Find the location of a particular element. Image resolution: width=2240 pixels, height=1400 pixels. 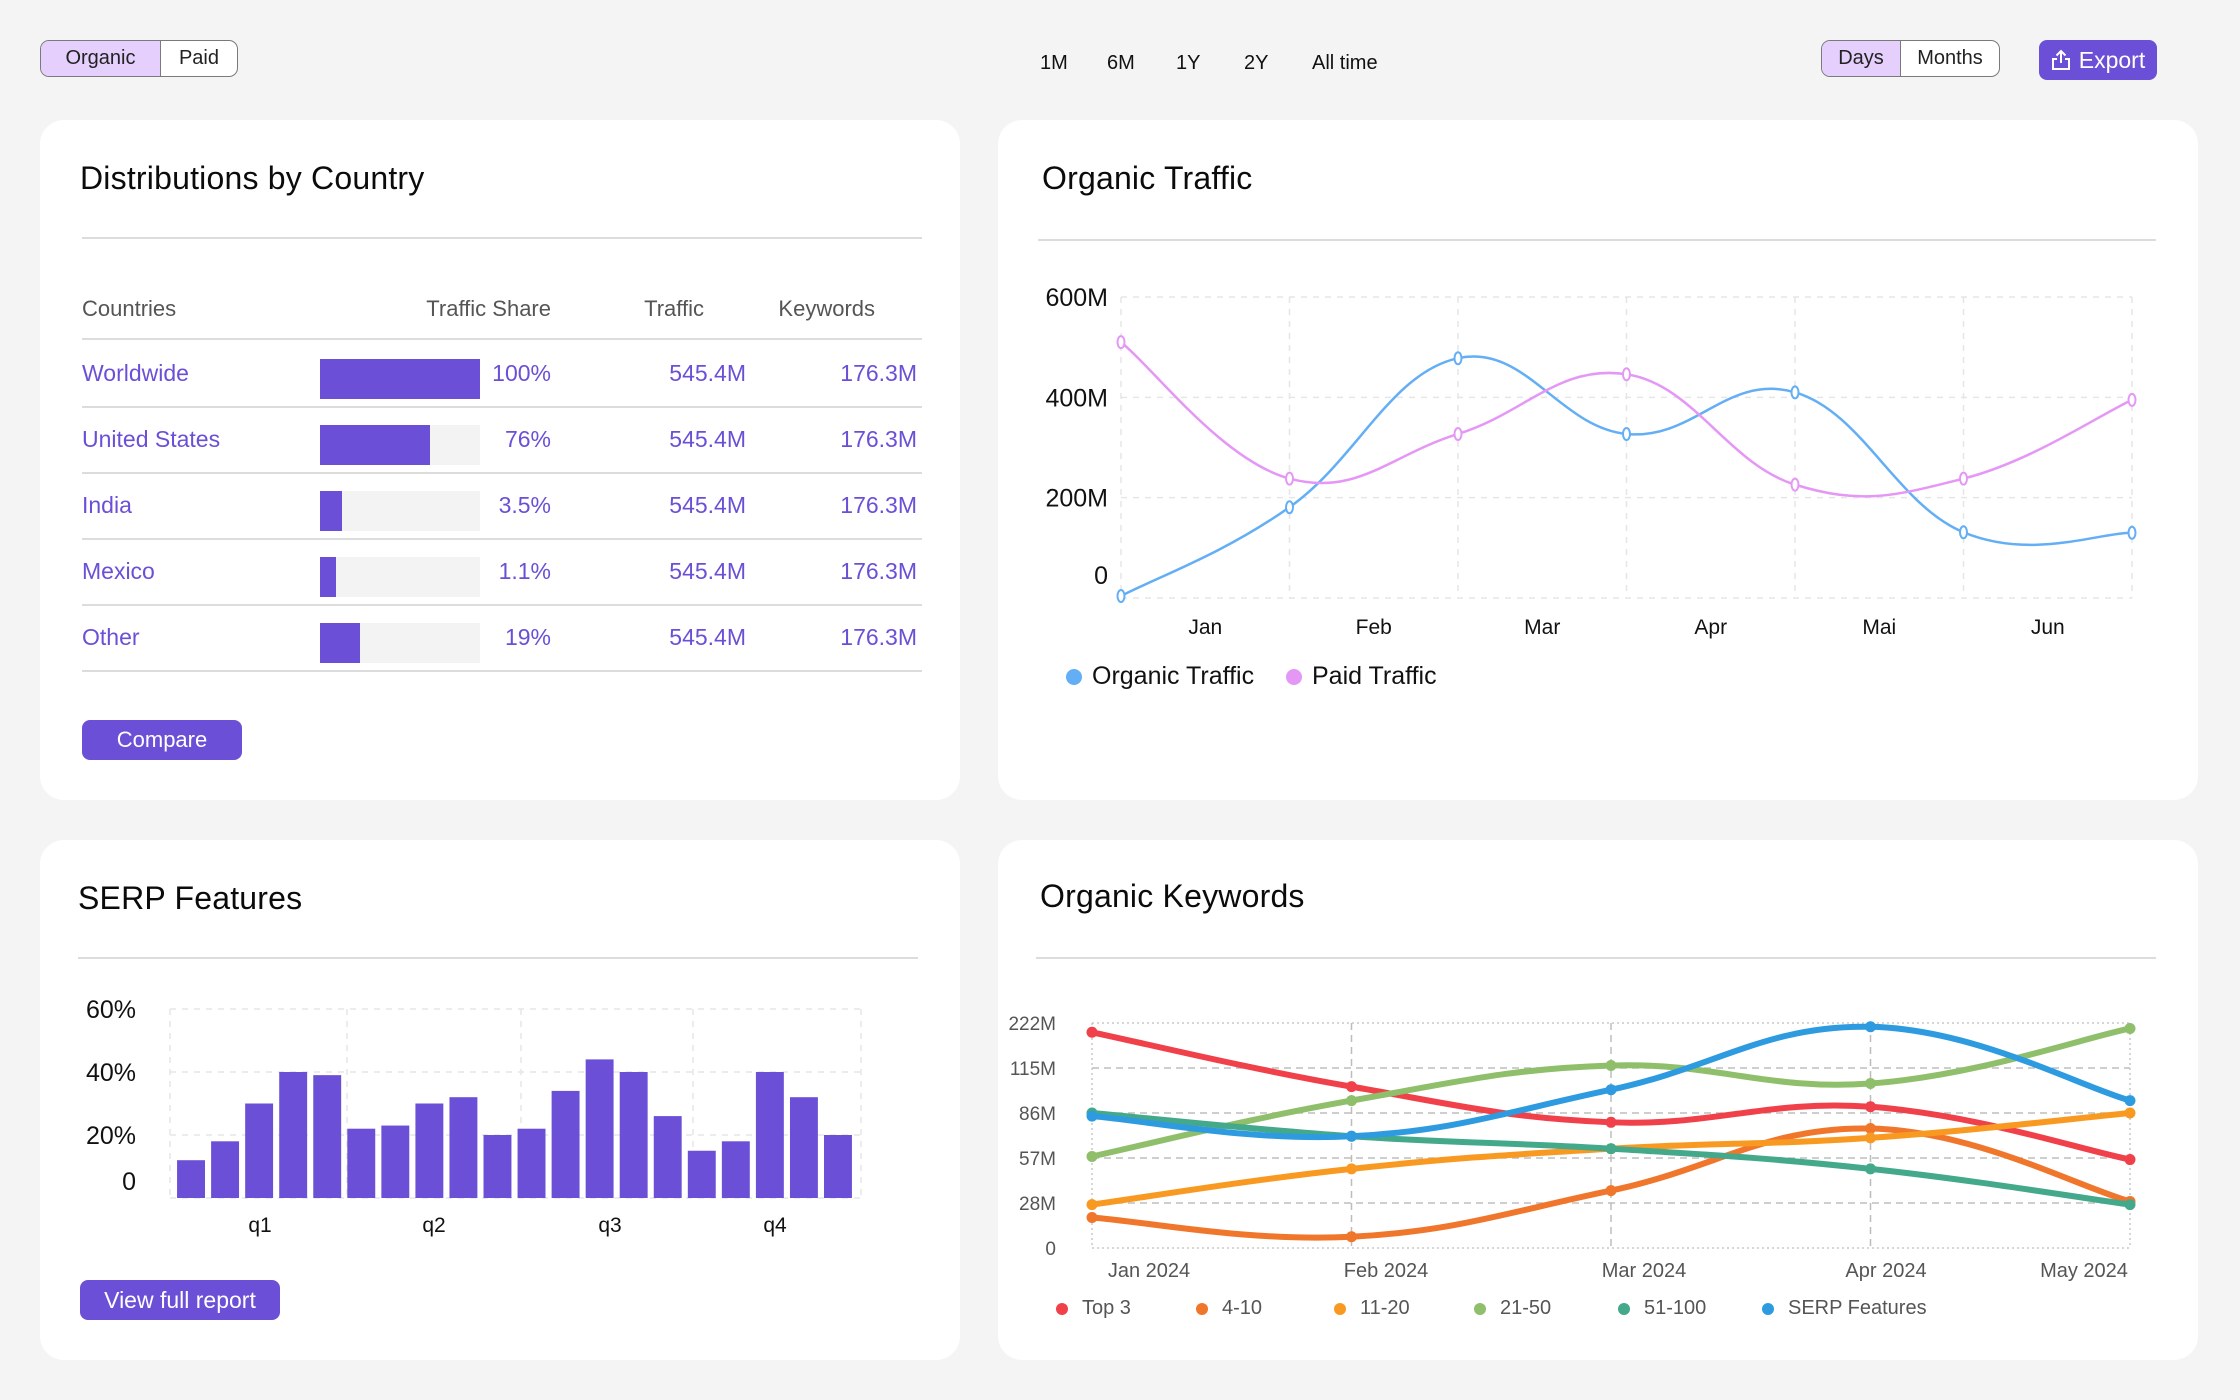

organic-traffic-chart: 0 200M 400M 600M Jan Feb Mar Apr Mai Jun is located at coordinates (1591, 461).